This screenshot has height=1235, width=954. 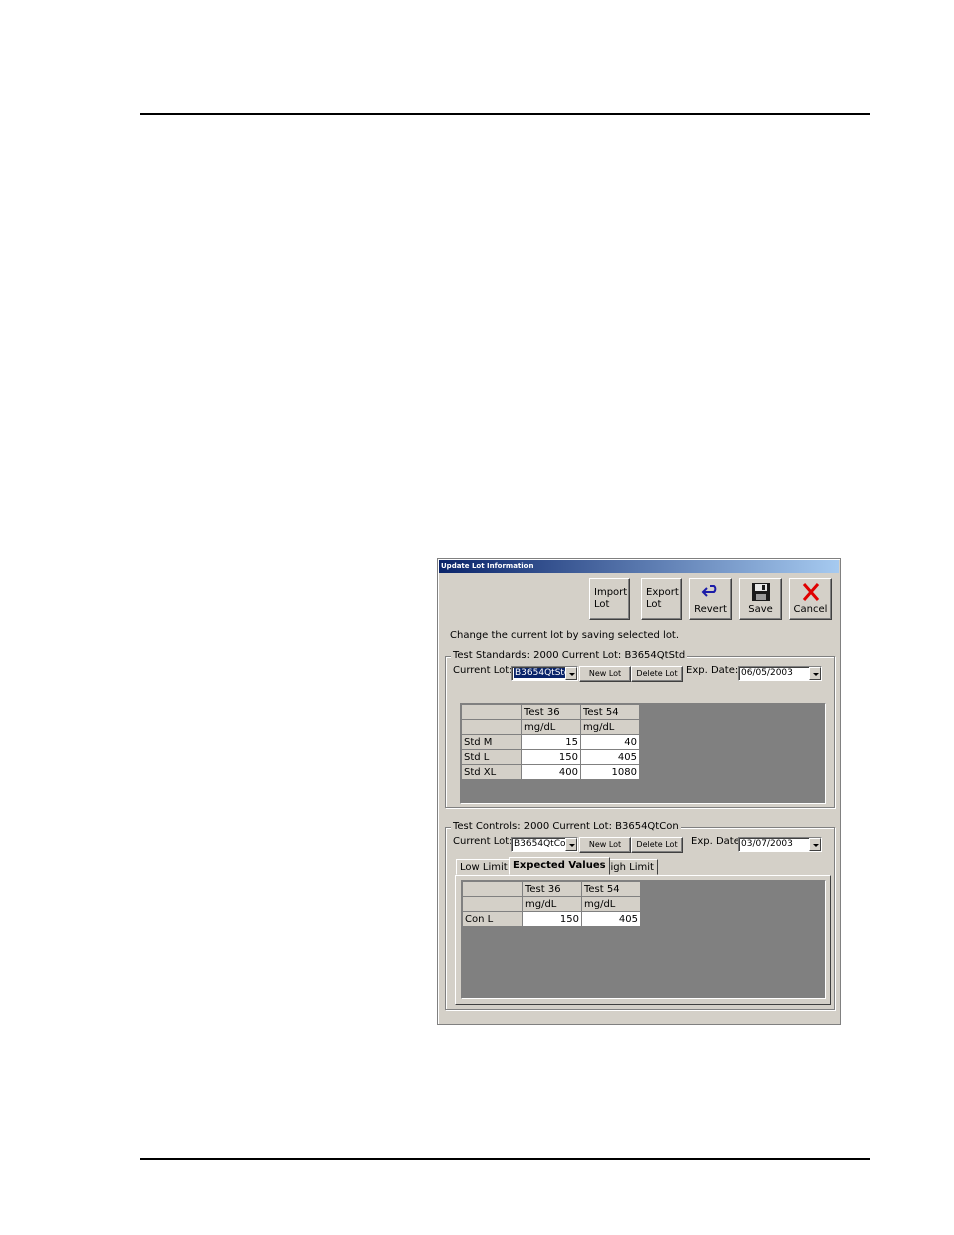 I want to click on row-header: Std XL, so click(x=491, y=772).